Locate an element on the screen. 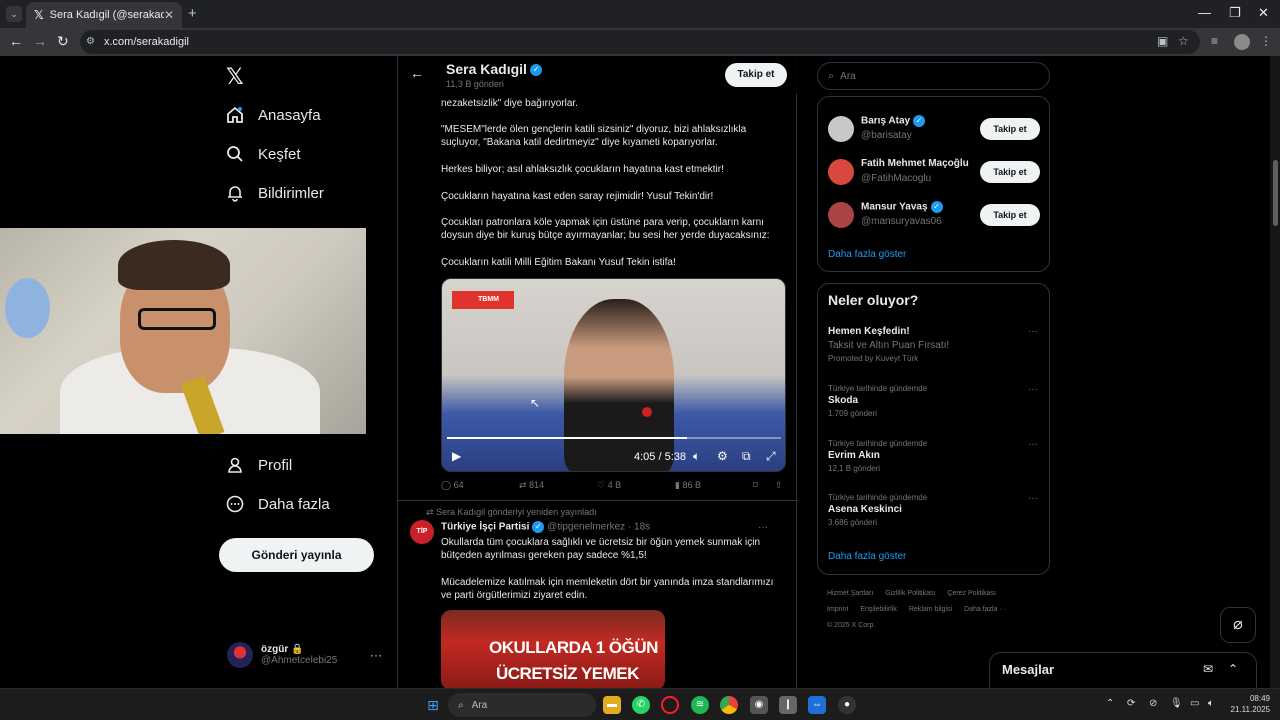 The height and width of the screenshot is (720, 1280). tweet-image: OKULLARDA 1 ÖĞÜN ÜCRETSİZ YEMEK is located at coordinates (553, 649).